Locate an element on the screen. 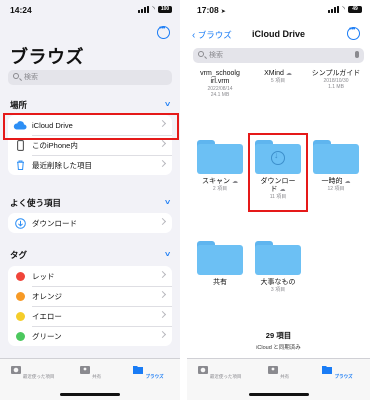  tab-label: 共有 is located at coordinates (285, 376).